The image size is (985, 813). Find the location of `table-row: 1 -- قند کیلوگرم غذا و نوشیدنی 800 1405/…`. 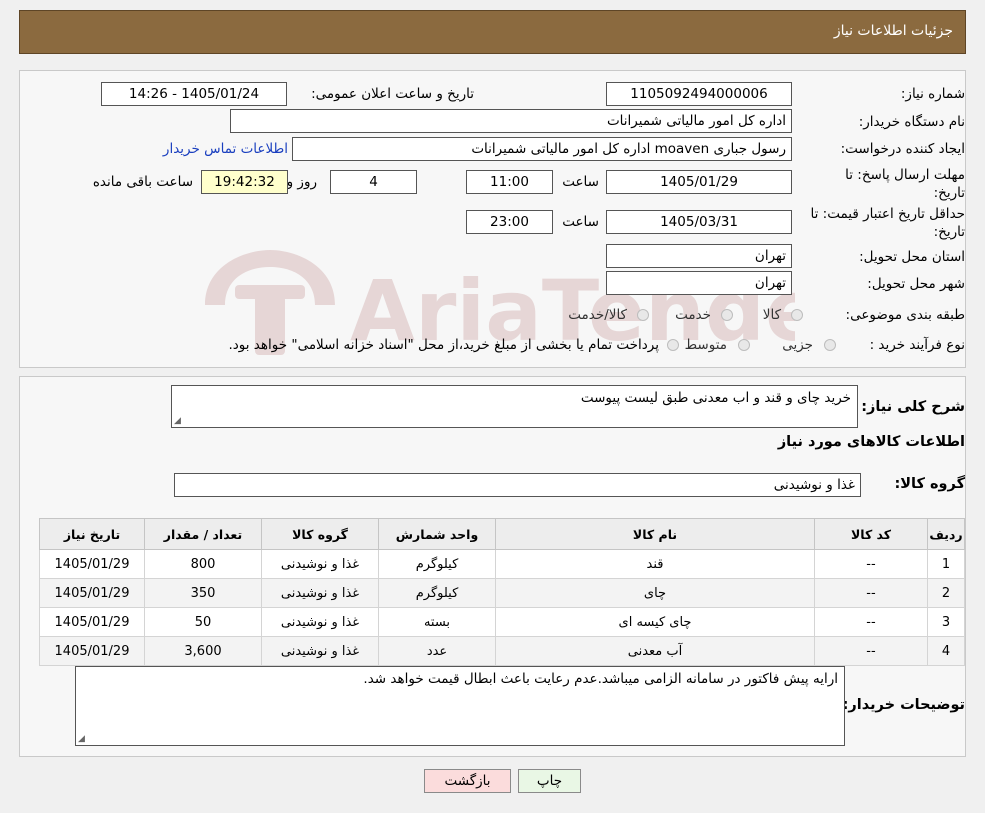

table-row: 1 -- قند کیلوگرم غذا و نوشیدنی 800 1405/… is located at coordinates (502, 564).